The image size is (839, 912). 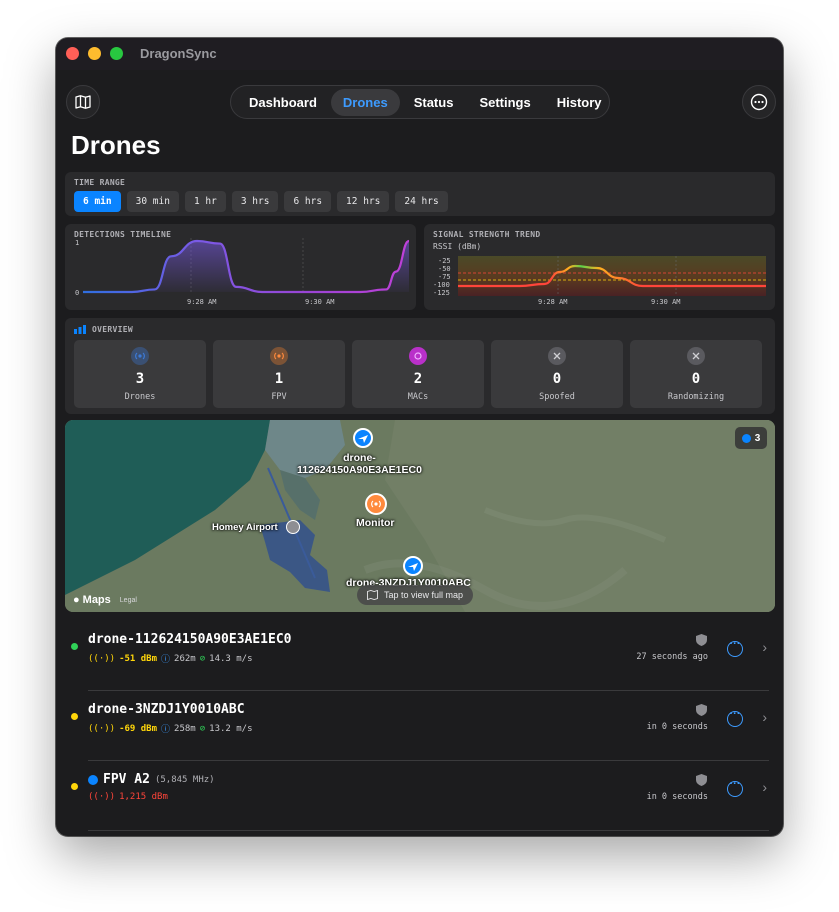 What do you see at coordinates (185, 658) in the screenshot?
I see `altitude-value: 262m` at bounding box center [185, 658].